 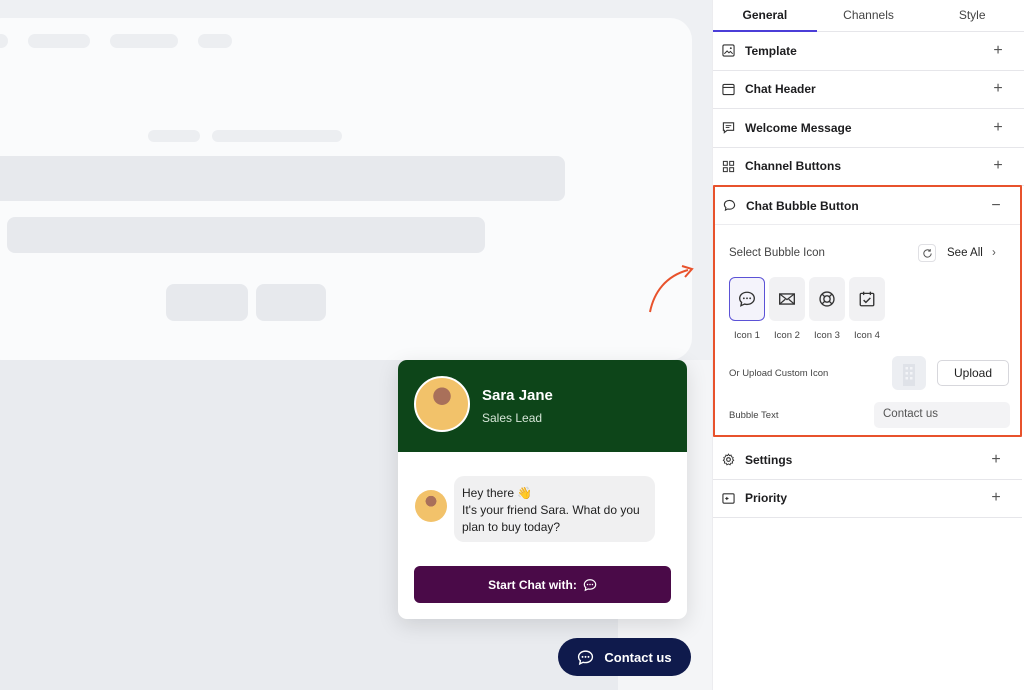 I want to click on see-all-label: See All, so click(x=965, y=253).